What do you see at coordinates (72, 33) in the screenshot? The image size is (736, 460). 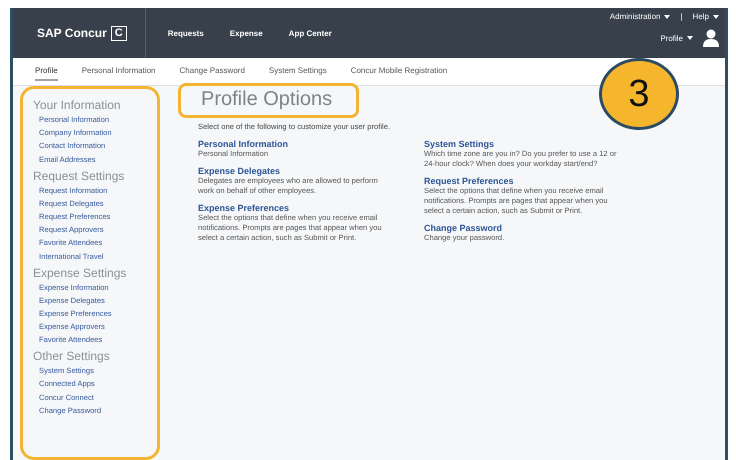 I see `logo-text: SAP Concur` at bounding box center [72, 33].